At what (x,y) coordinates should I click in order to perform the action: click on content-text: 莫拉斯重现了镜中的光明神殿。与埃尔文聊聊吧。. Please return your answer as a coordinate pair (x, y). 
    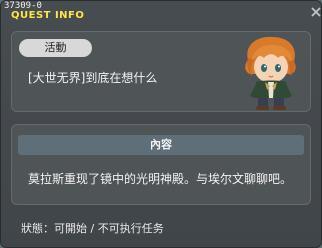
    Looking at the image, I should click on (160, 179).